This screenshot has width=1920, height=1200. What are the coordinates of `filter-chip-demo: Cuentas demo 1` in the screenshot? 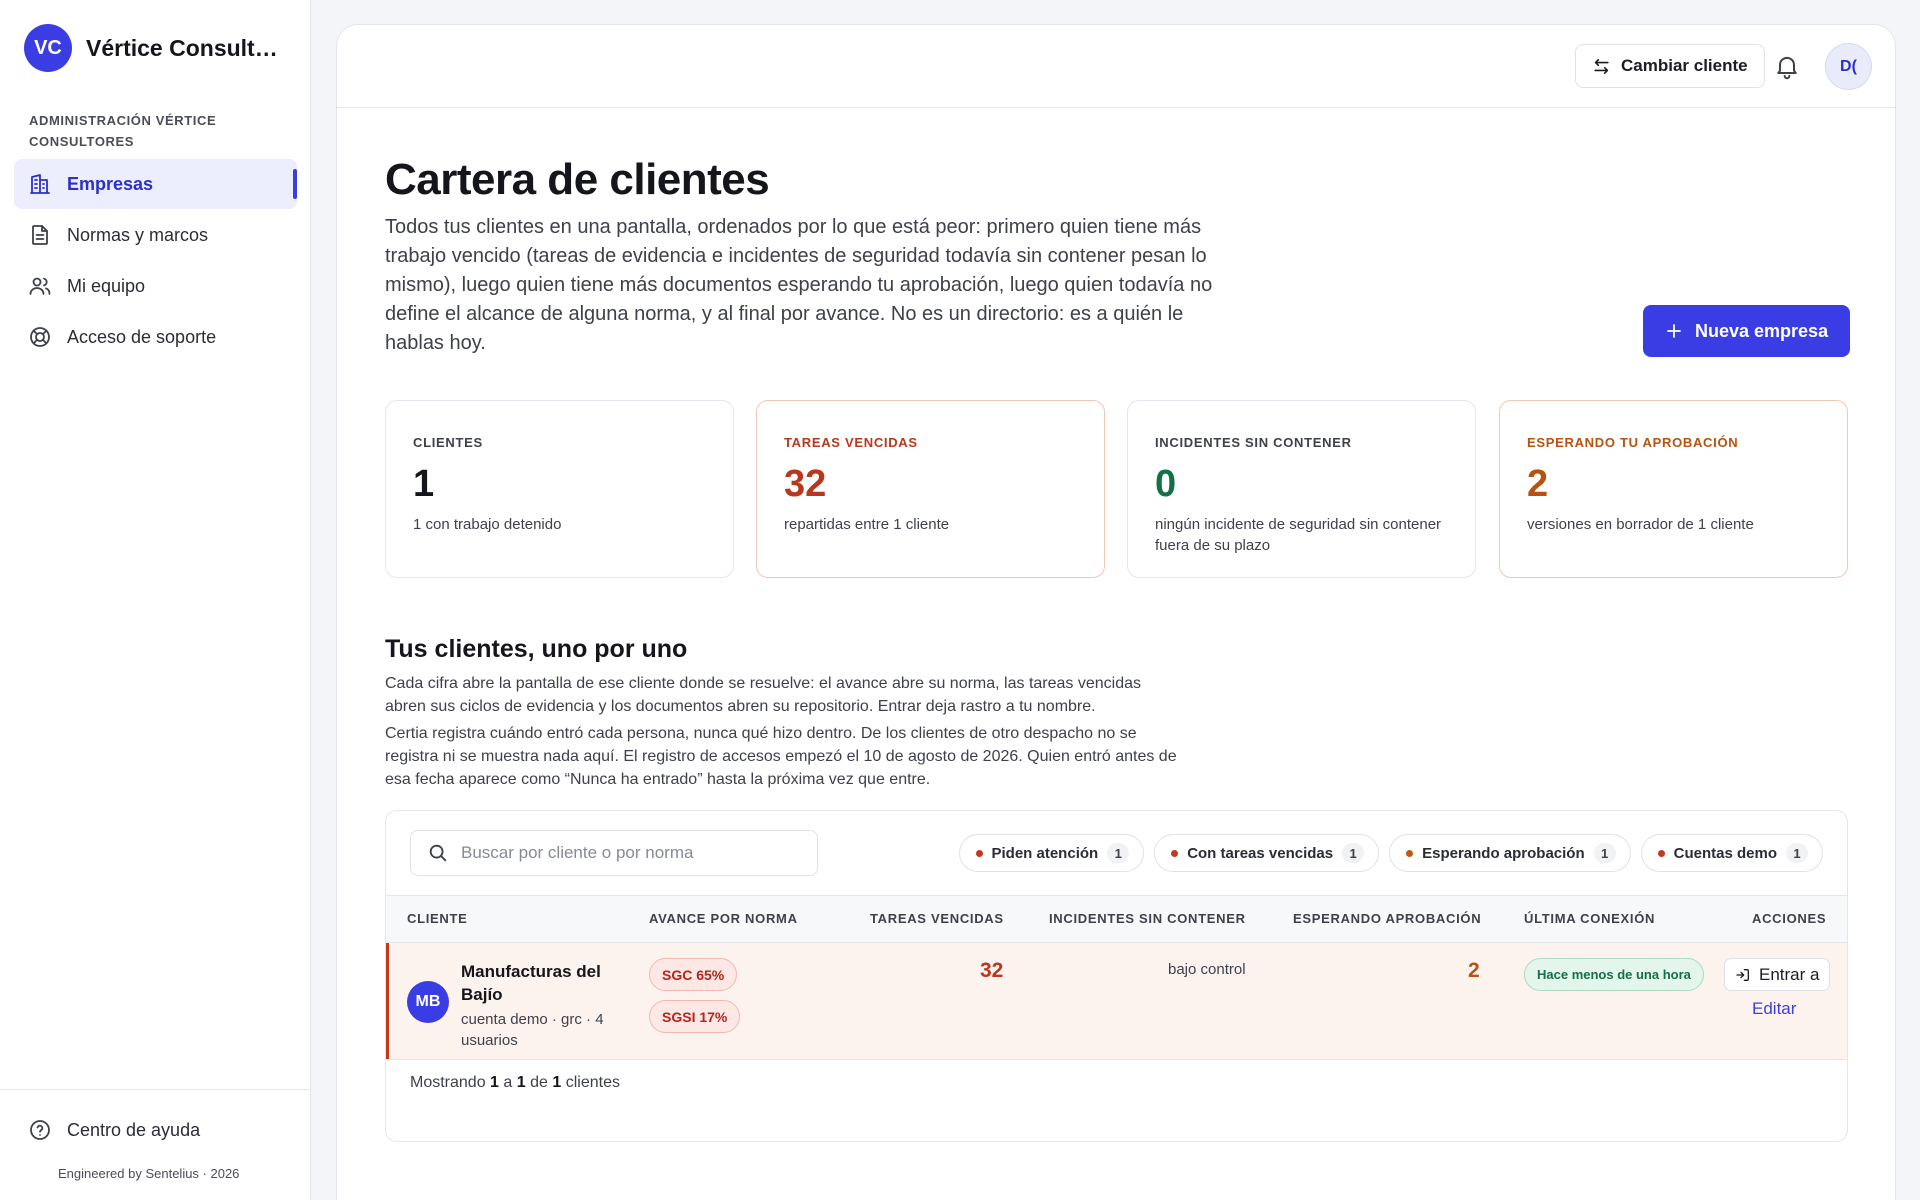 It's located at (1731, 853).